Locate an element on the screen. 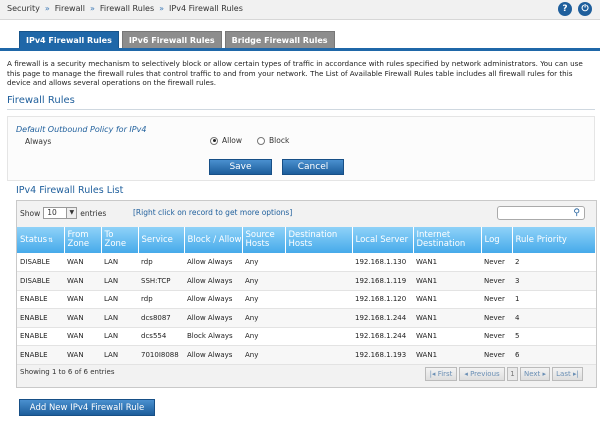 Image resolution: width=600 pixels, height=440 pixels. radio-allow: Allow is located at coordinates (226, 140).